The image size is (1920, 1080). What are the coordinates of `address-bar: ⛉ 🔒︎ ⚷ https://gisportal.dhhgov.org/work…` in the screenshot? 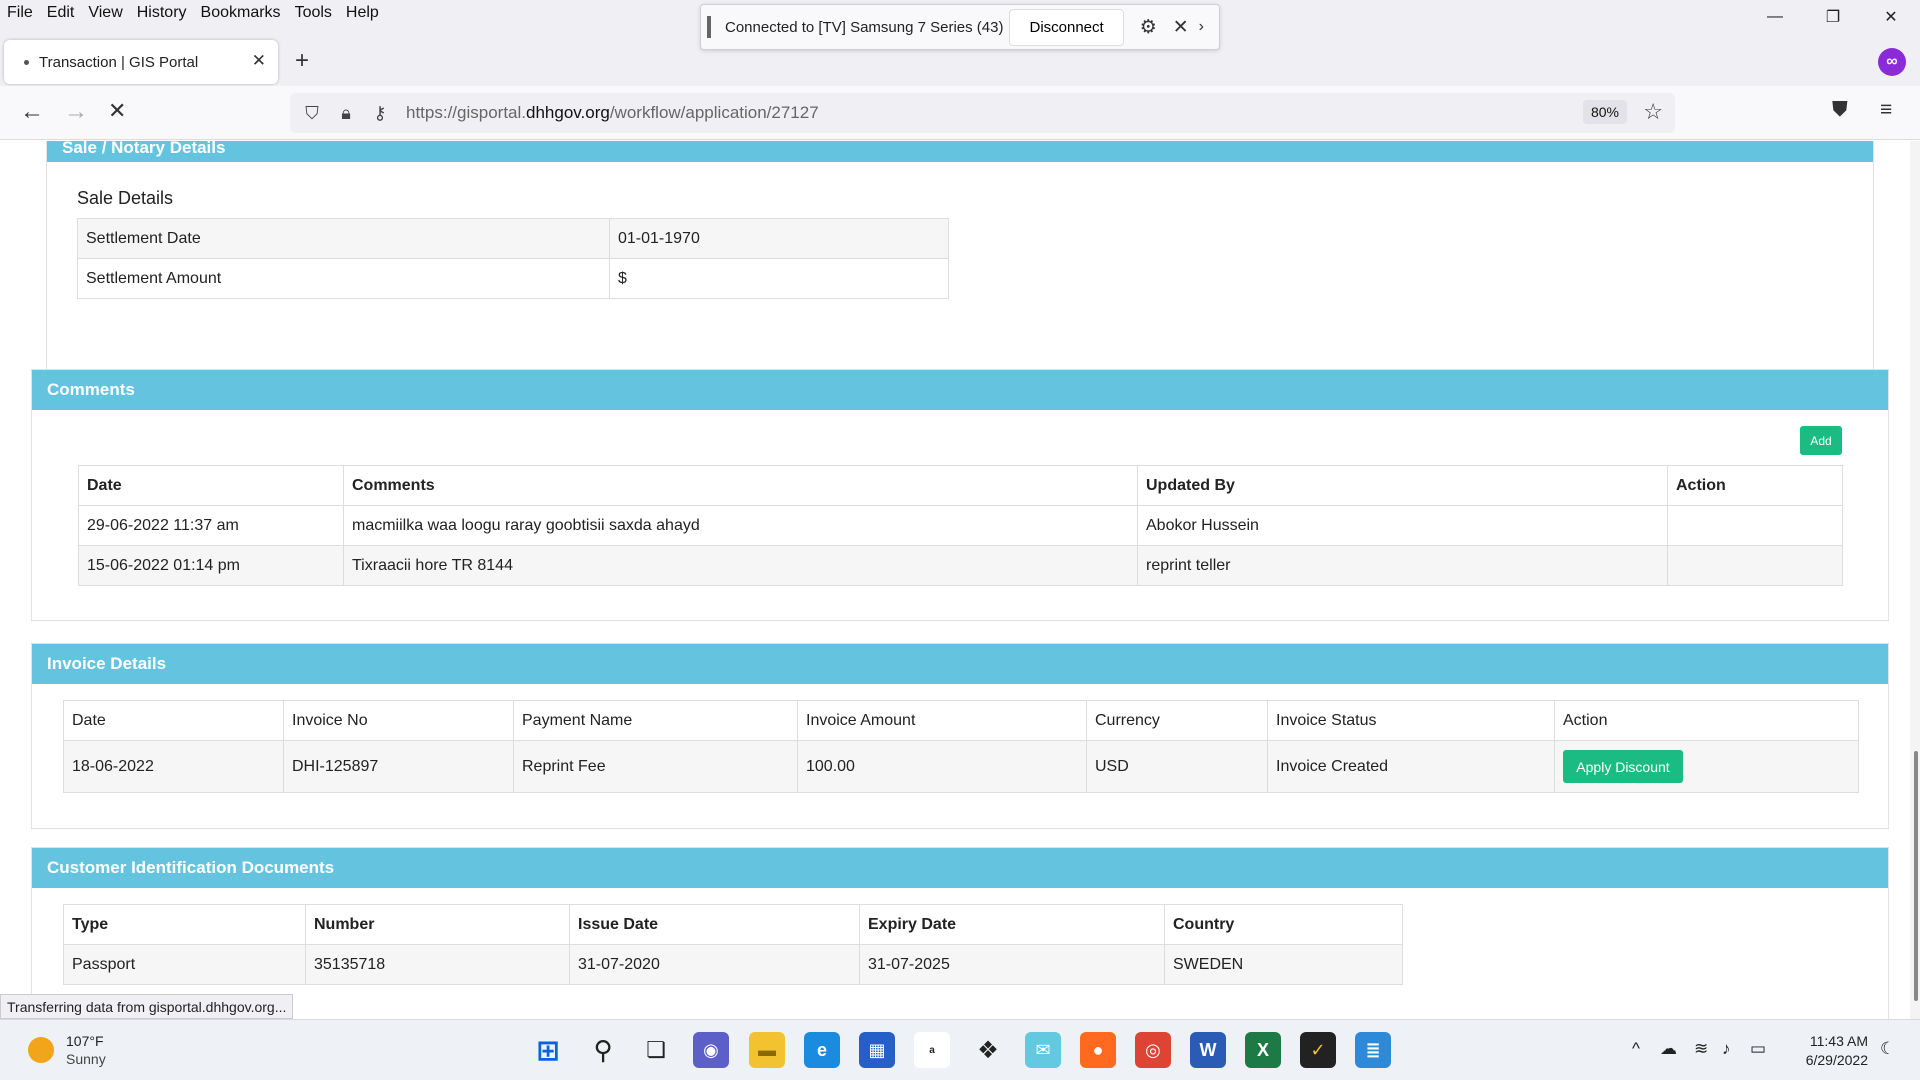 It's located at (982, 113).